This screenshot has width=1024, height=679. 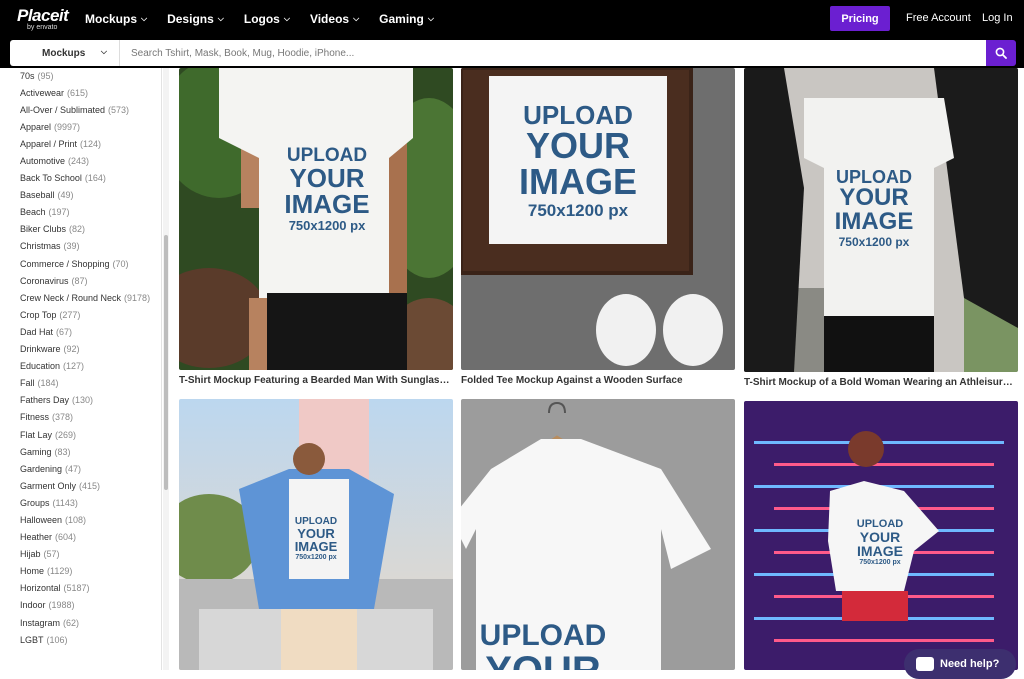 What do you see at coordinates (85, 92) in the screenshot?
I see `sidebar-category-item: Activewear (615)` at bounding box center [85, 92].